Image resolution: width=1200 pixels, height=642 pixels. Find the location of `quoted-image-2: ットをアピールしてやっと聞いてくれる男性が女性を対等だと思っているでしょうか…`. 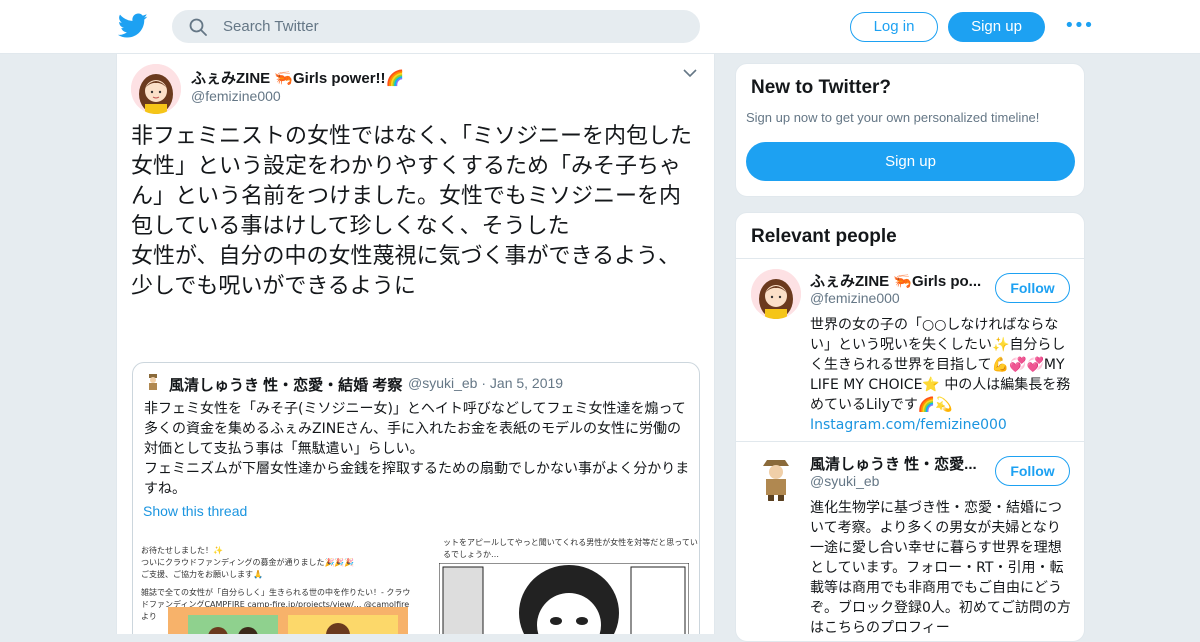

quoted-image-2: ットをアピールしてやっと聞いてくれる男性が女性を対等だと思っているでしょうか… is located at coordinates (559, 585).